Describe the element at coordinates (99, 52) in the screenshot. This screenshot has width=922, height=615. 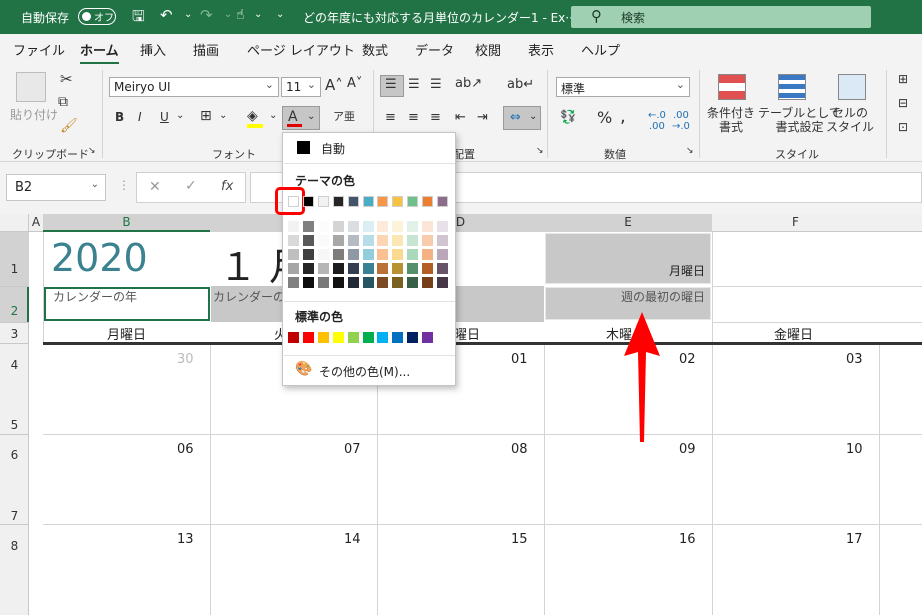
I see `tab-home: ホーム` at that location.